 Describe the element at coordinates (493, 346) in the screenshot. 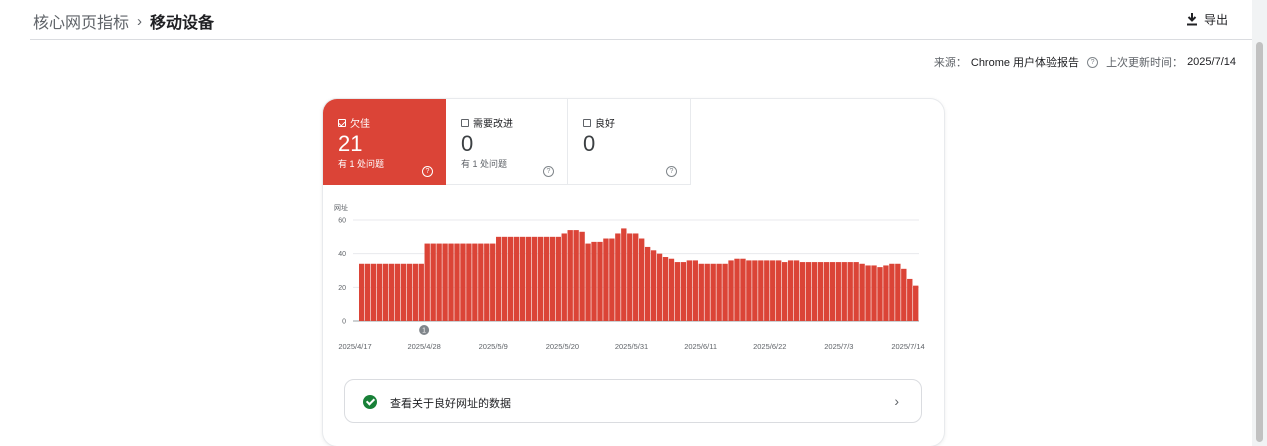

I see `x-tick-label: 2025/5/9` at that location.